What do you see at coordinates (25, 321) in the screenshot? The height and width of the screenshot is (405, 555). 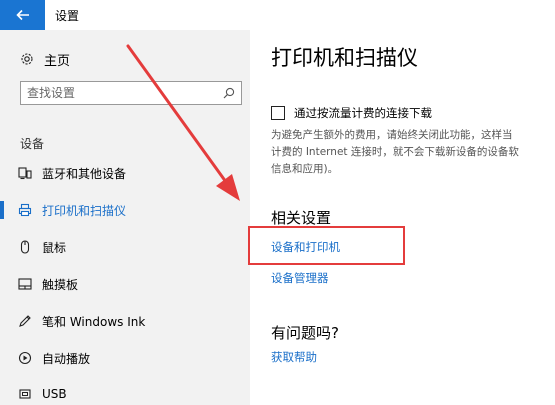 I see `pen-icon` at bounding box center [25, 321].